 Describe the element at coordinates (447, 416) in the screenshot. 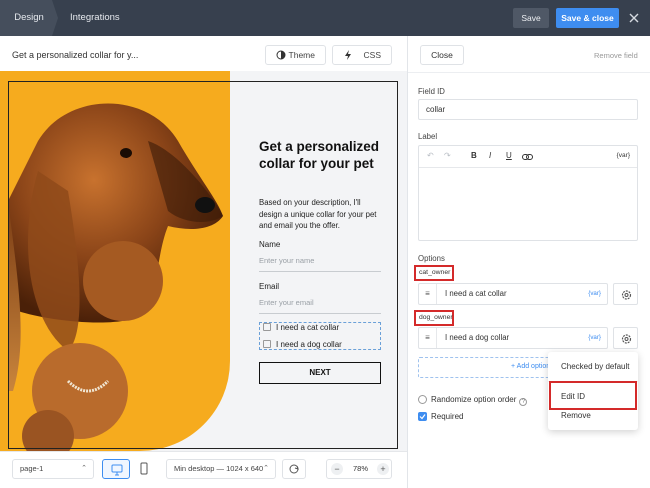

I see `required-label: Required` at that location.